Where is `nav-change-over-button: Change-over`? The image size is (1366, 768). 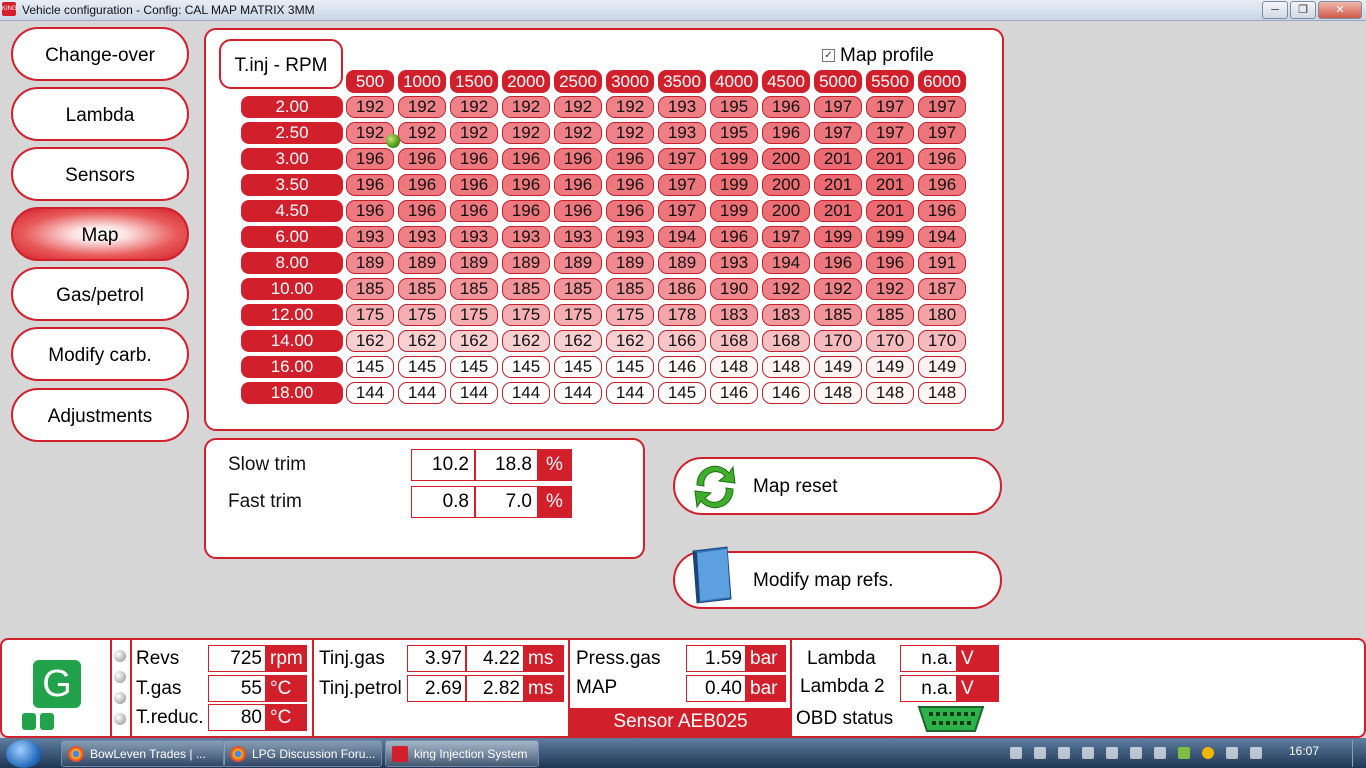 nav-change-over-button: Change-over is located at coordinates (100, 54).